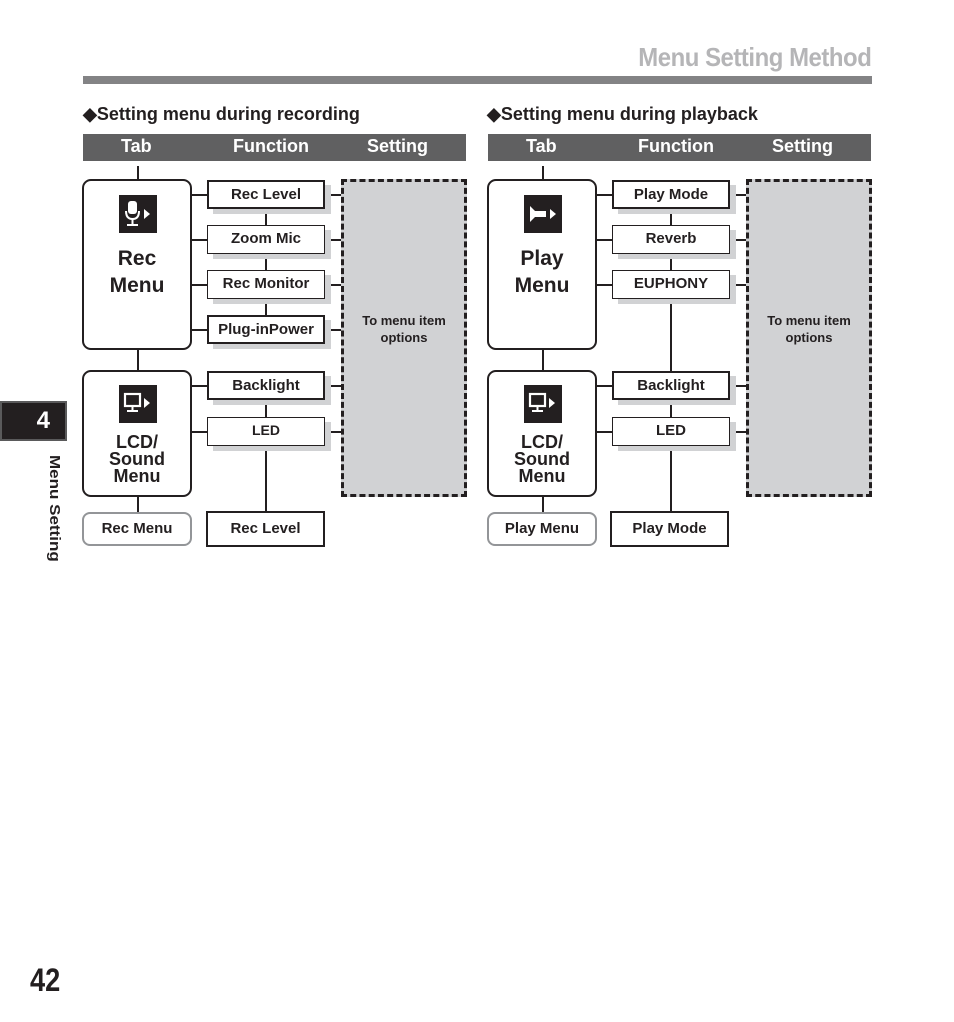 The height and width of the screenshot is (1022, 954). Describe the element at coordinates (266, 194) in the screenshot. I see `function-rec-level: Rec Level` at that location.